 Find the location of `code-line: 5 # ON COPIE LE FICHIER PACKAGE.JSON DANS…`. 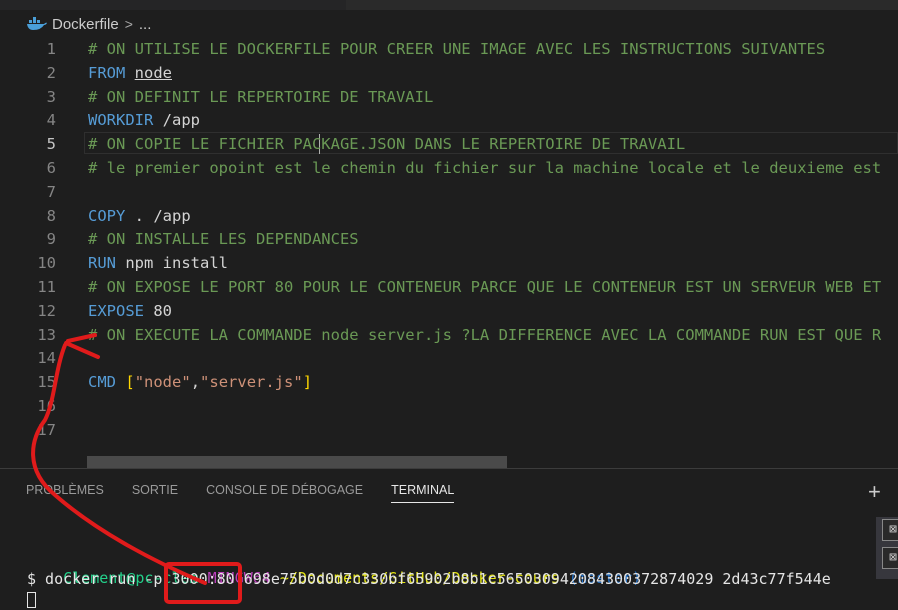

code-line: 5 # ON COPIE LE FICHIER PACKAGE.JSON DANS… is located at coordinates (449, 144).